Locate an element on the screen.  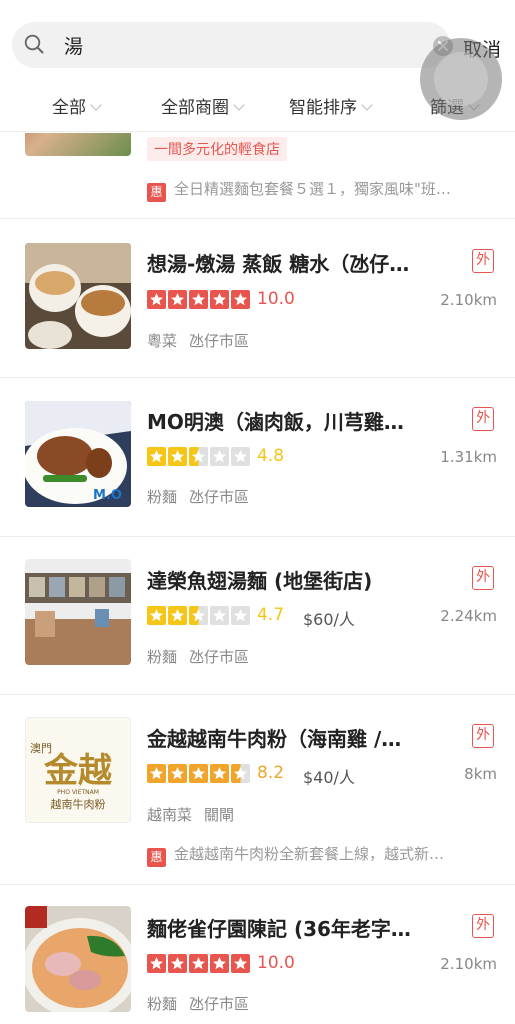
rating-score: 4.7 is located at coordinates (271, 615).